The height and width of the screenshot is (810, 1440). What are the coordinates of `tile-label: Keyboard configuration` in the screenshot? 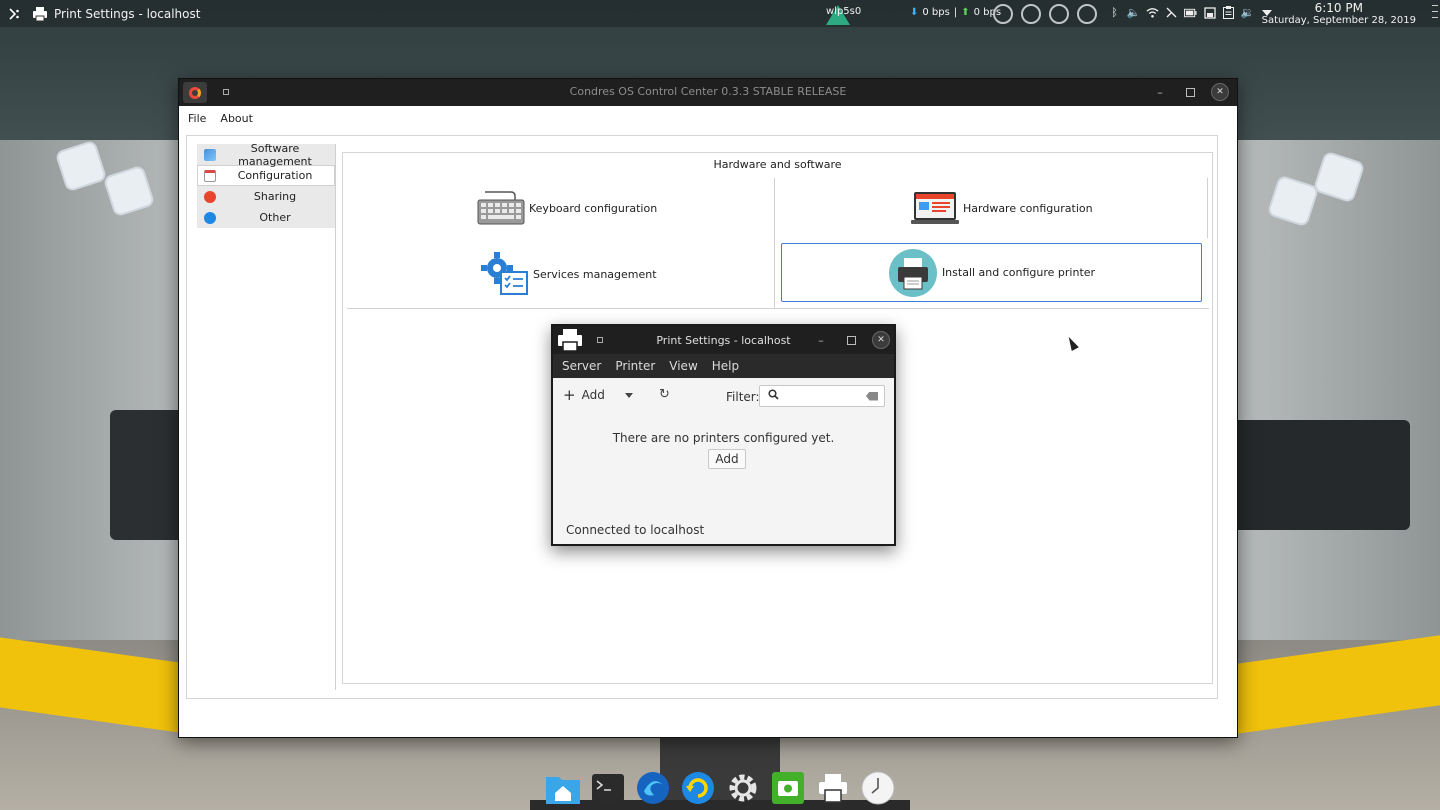 It's located at (593, 208).